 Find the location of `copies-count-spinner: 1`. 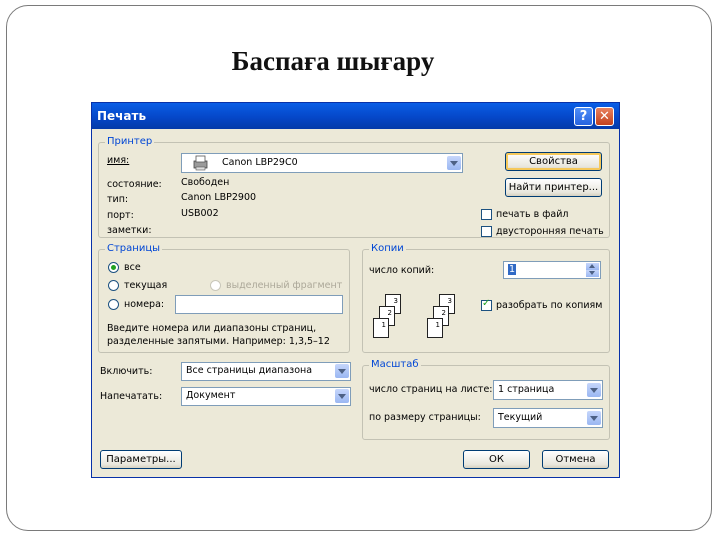

copies-count-spinner: 1 is located at coordinates (552, 270).